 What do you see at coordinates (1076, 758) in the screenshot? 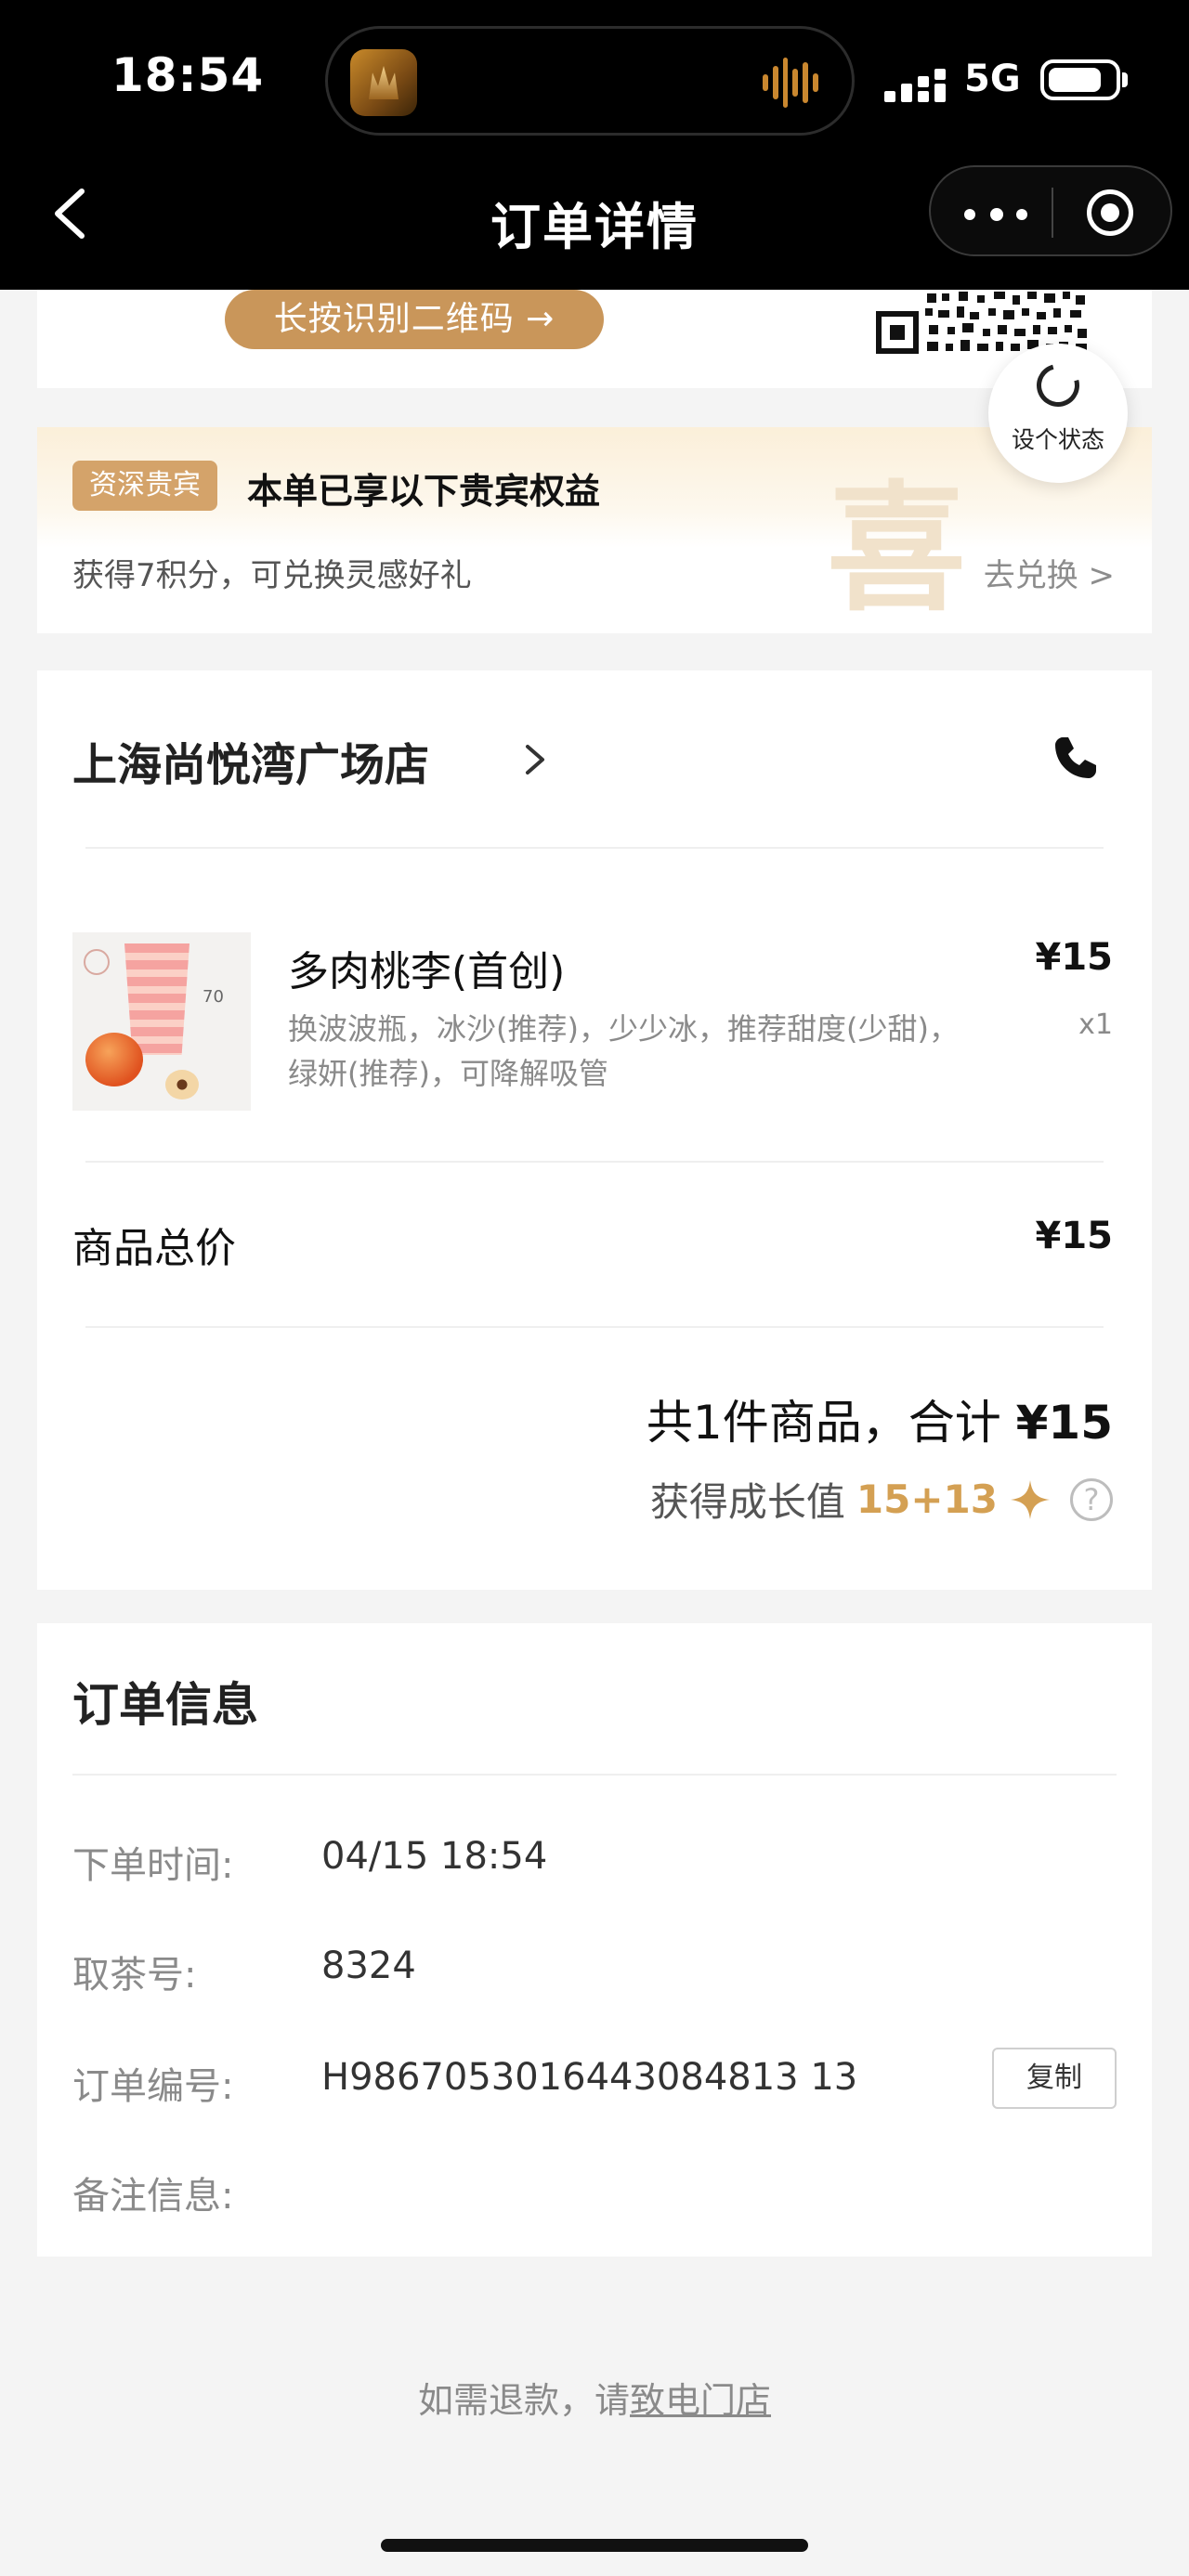
I see `phone-icon` at bounding box center [1076, 758].